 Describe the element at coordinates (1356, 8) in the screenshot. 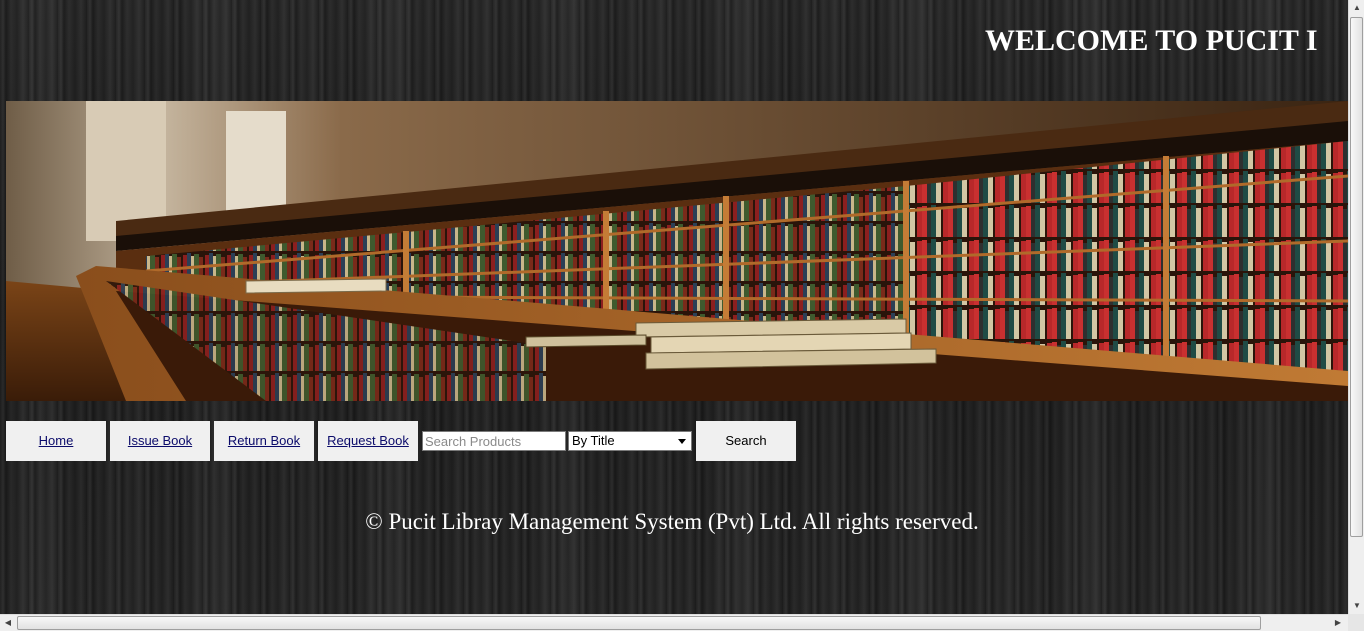

I see `up-arrow-icon: ▲` at that location.